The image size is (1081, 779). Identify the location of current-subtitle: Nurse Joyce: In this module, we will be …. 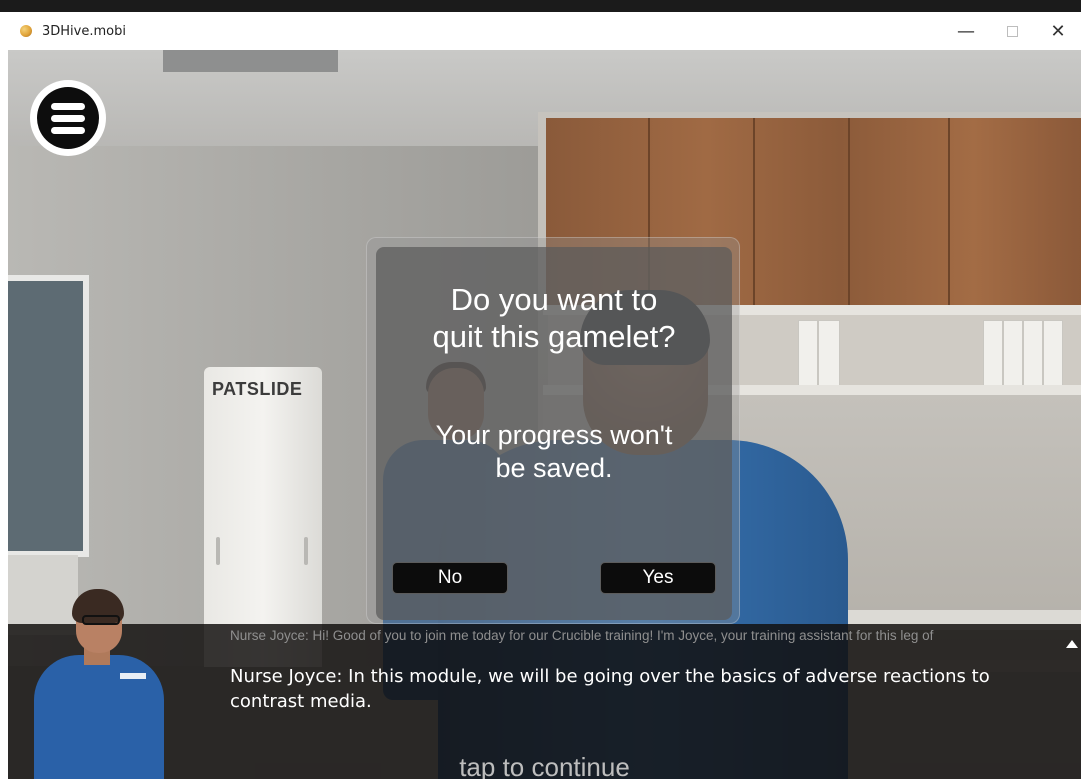
(610, 689).